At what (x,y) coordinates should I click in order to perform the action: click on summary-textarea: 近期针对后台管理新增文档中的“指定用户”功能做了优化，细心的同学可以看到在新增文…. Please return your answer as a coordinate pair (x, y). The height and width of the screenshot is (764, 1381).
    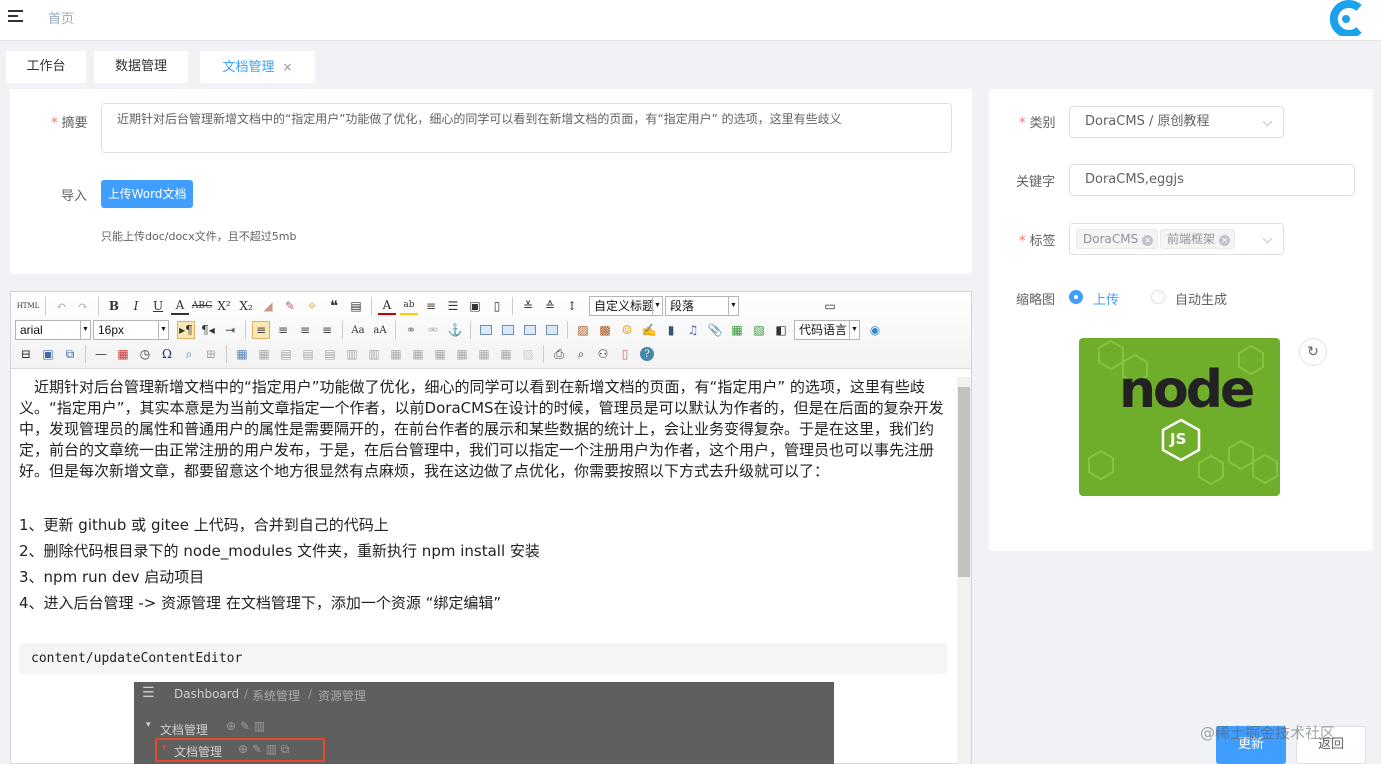
    Looking at the image, I should click on (526, 128).